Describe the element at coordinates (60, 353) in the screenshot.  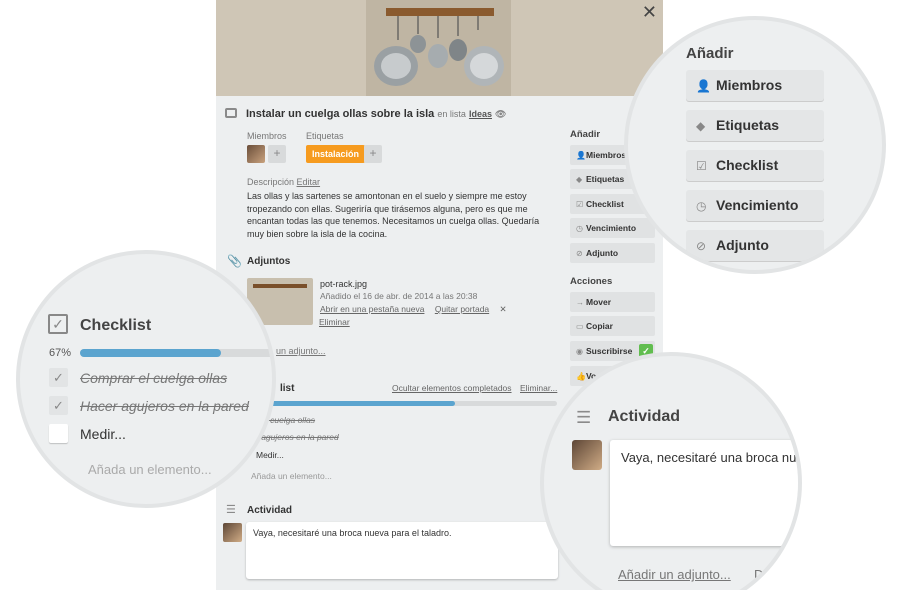
I see `checklist-percent: 67%` at that location.